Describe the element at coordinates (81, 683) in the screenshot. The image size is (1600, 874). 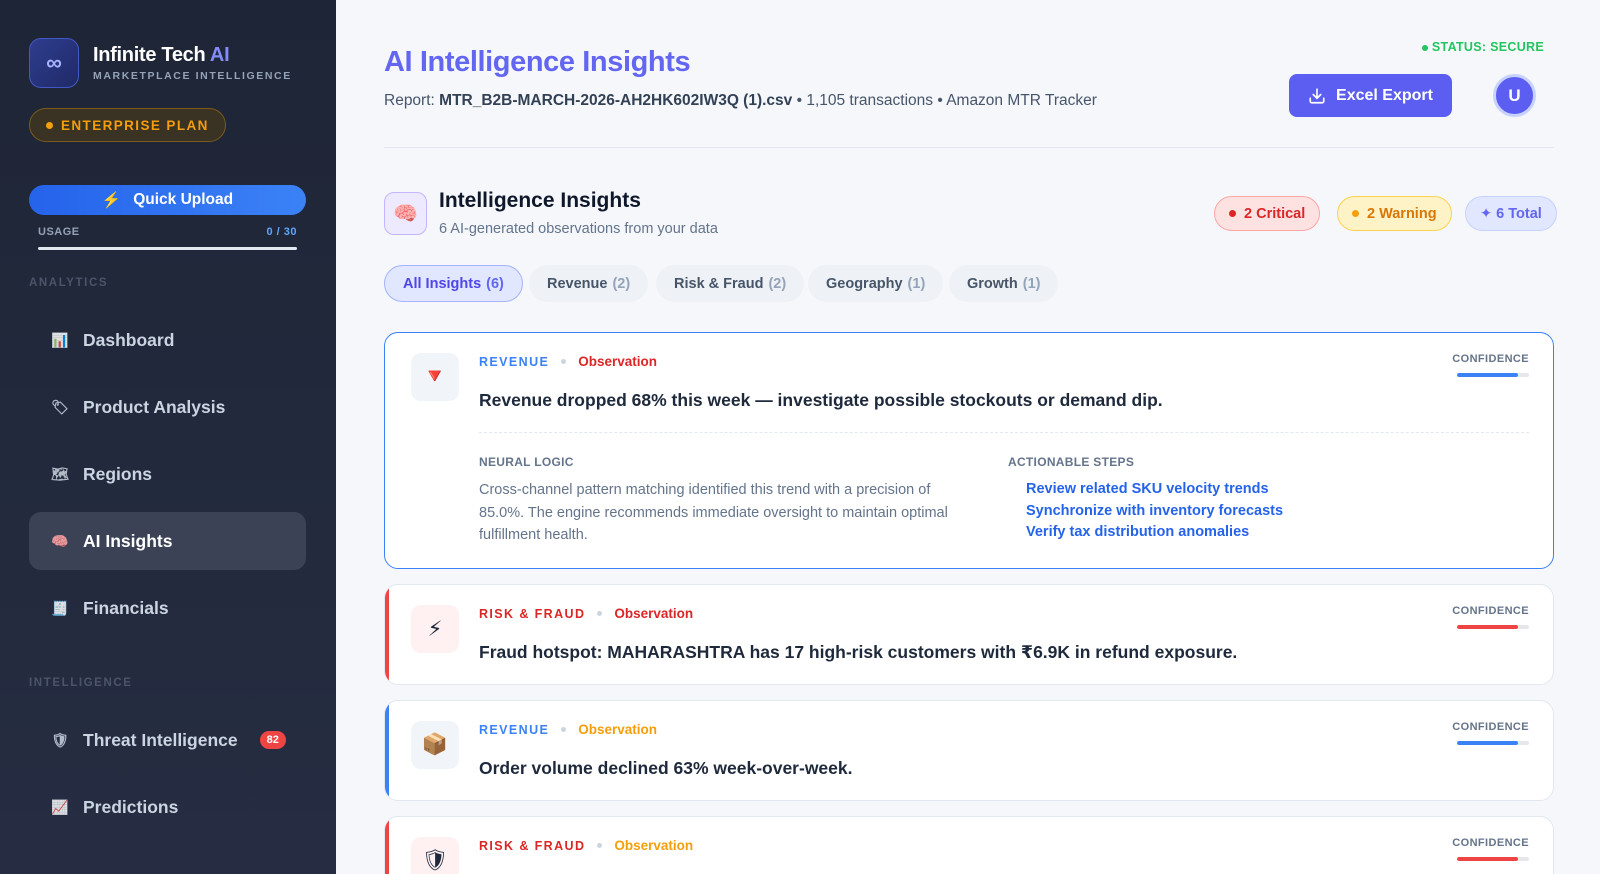
I see `section-label-intelligence: INTELLIGENCE` at that location.